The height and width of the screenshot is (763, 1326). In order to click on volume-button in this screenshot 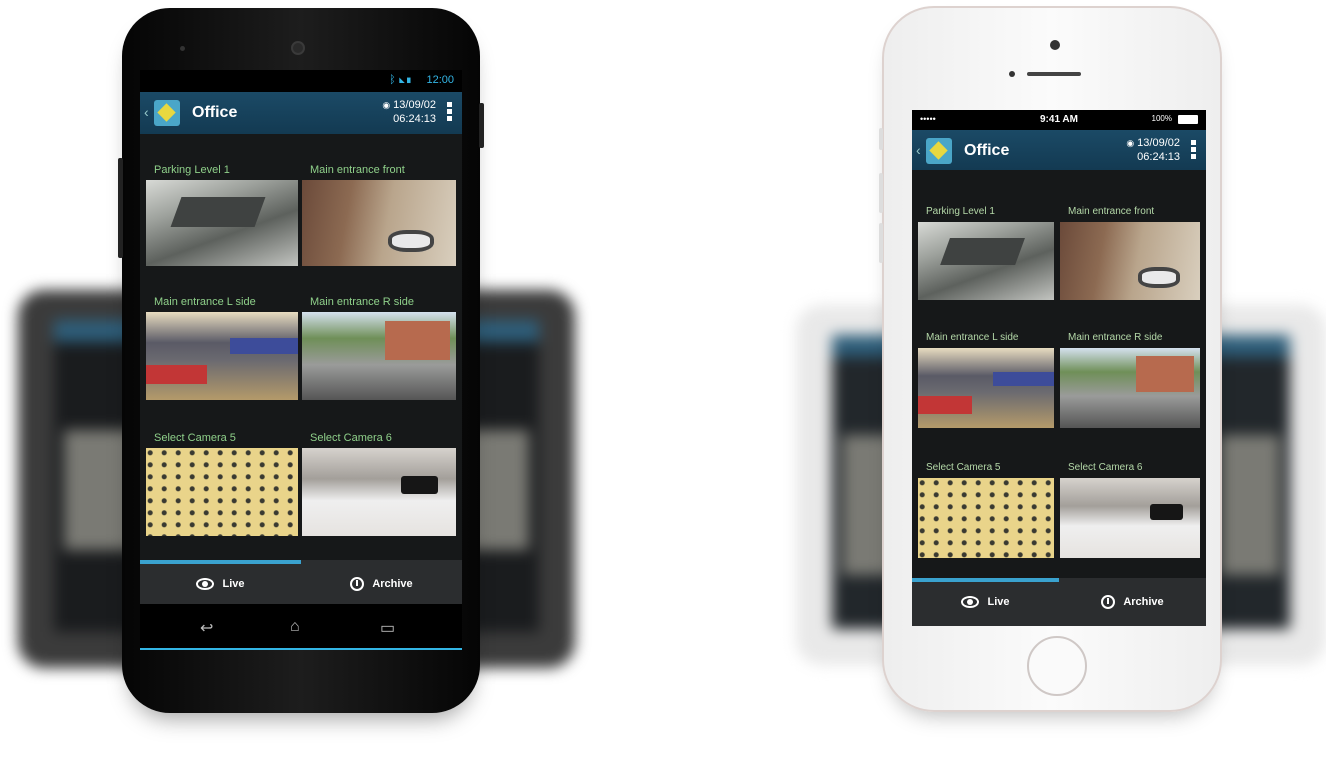, I will do `click(120, 208)`.